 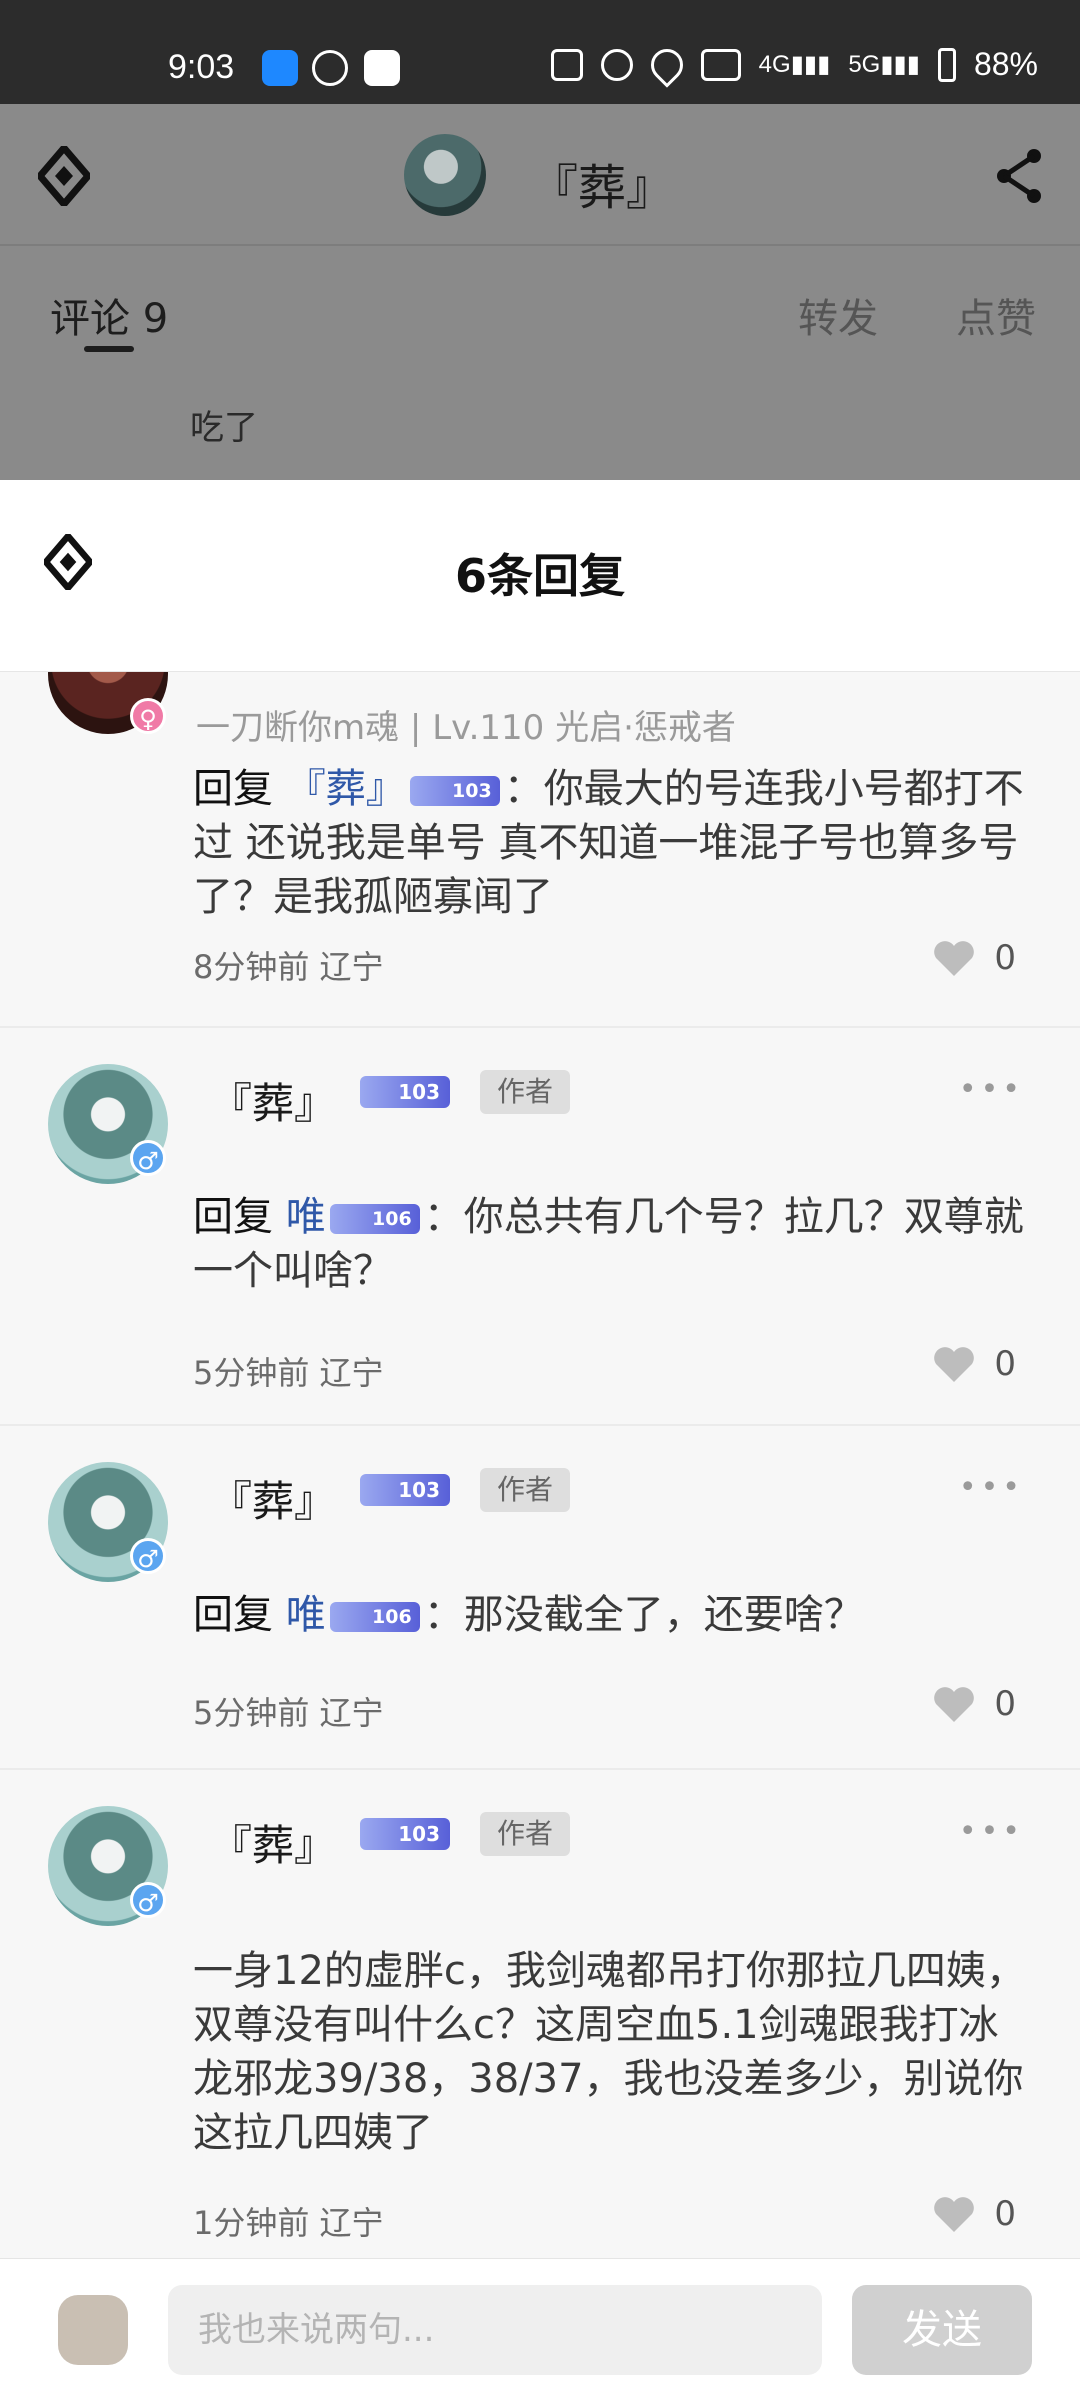 I want to click on alarm-icon, so click(x=616, y=64).